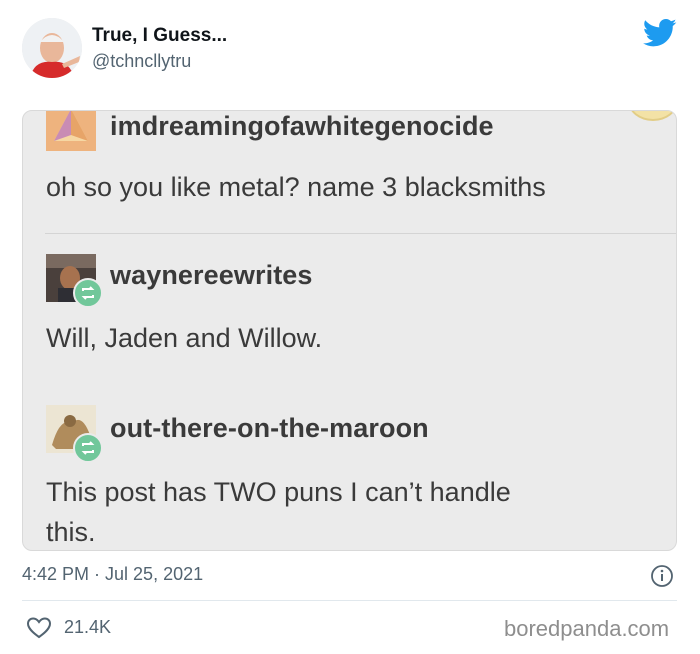 Image resolution: width=700 pixels, height=654 pixels. What do you see at coordinates (652, 116) in the screenshot?
I see `peek-avatar` at bounding box center [652, 116].